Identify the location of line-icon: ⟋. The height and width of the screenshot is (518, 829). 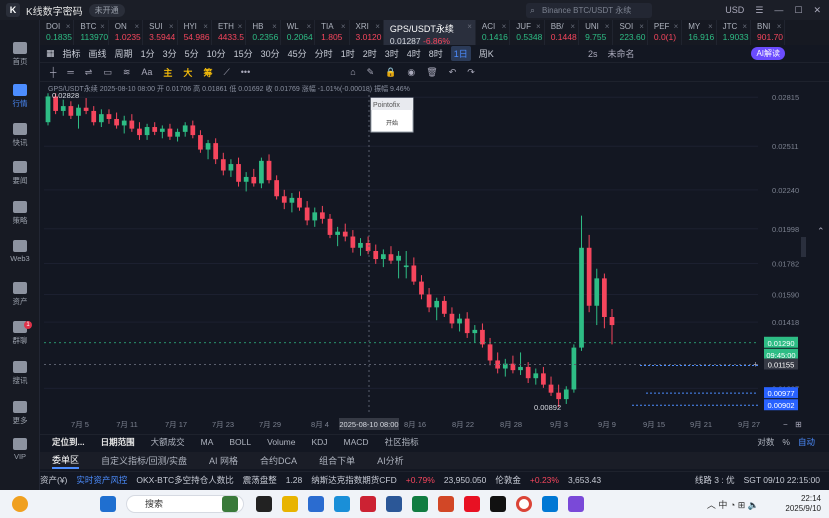
(226, 72).